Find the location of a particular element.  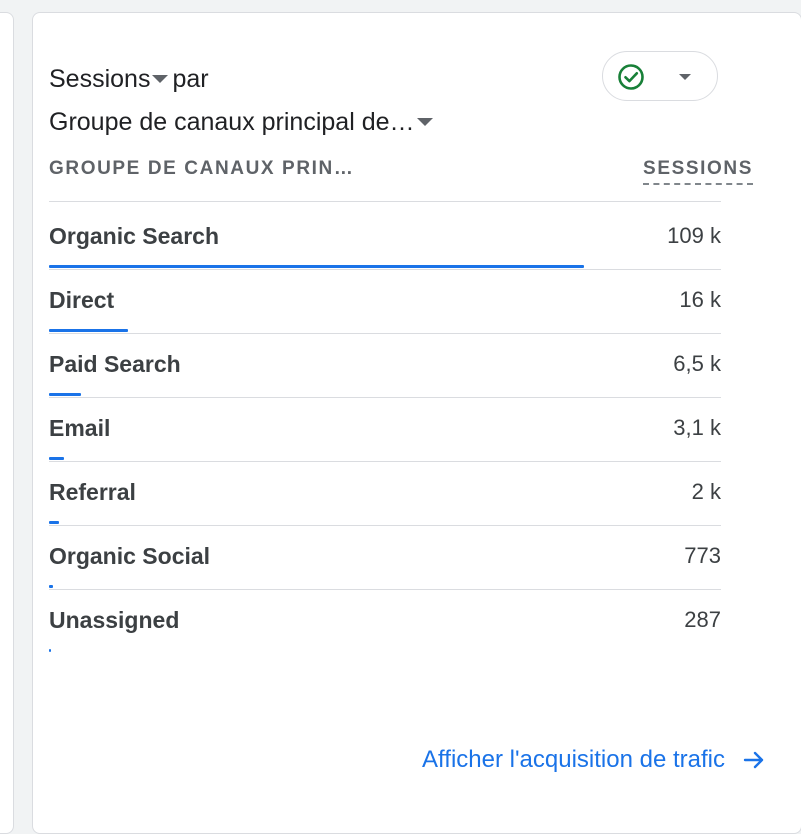

header-divider is located at coordinates (385, 201).